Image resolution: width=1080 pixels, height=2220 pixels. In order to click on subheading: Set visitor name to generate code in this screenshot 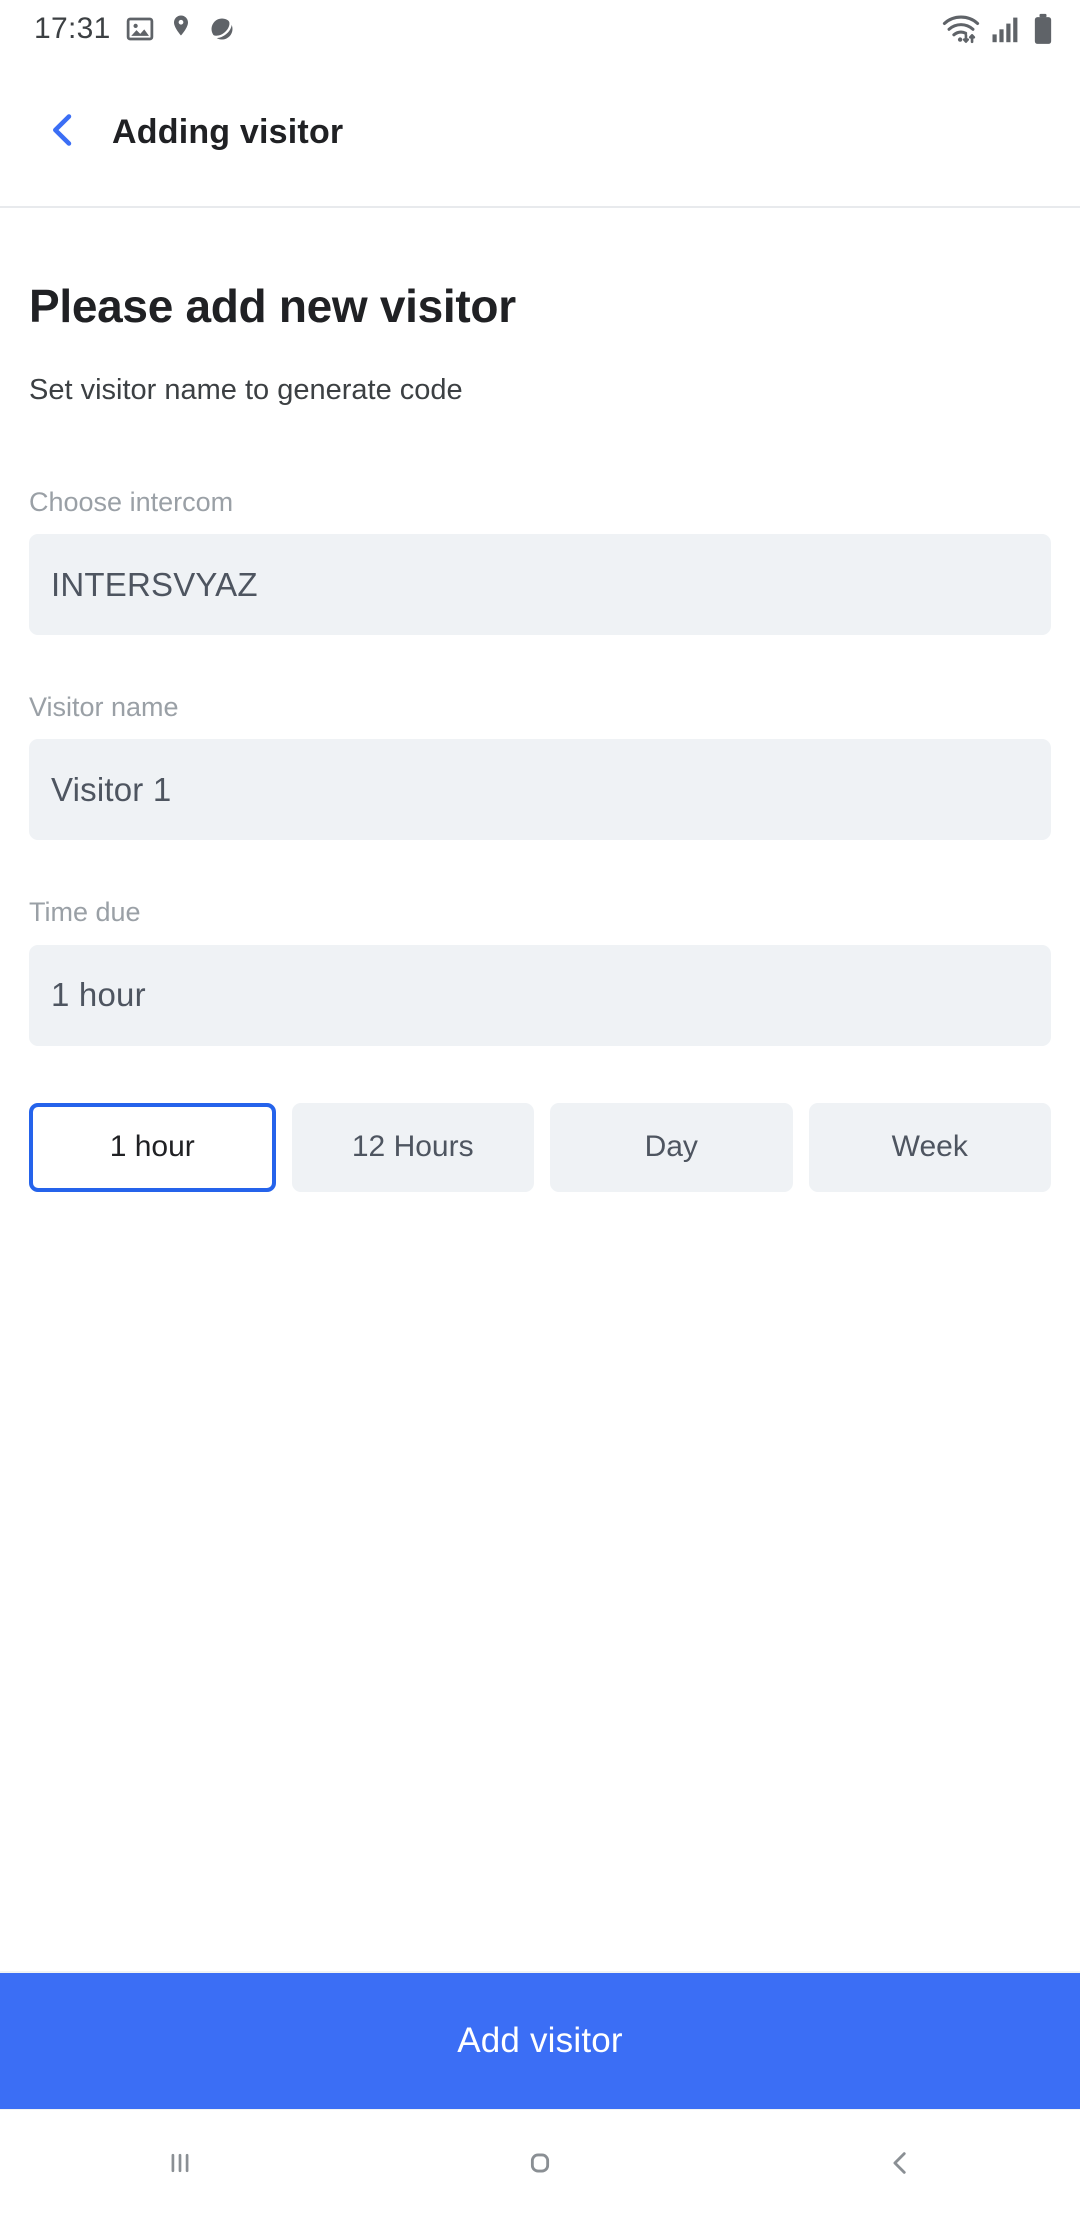, I will do `click(246, 389)`.